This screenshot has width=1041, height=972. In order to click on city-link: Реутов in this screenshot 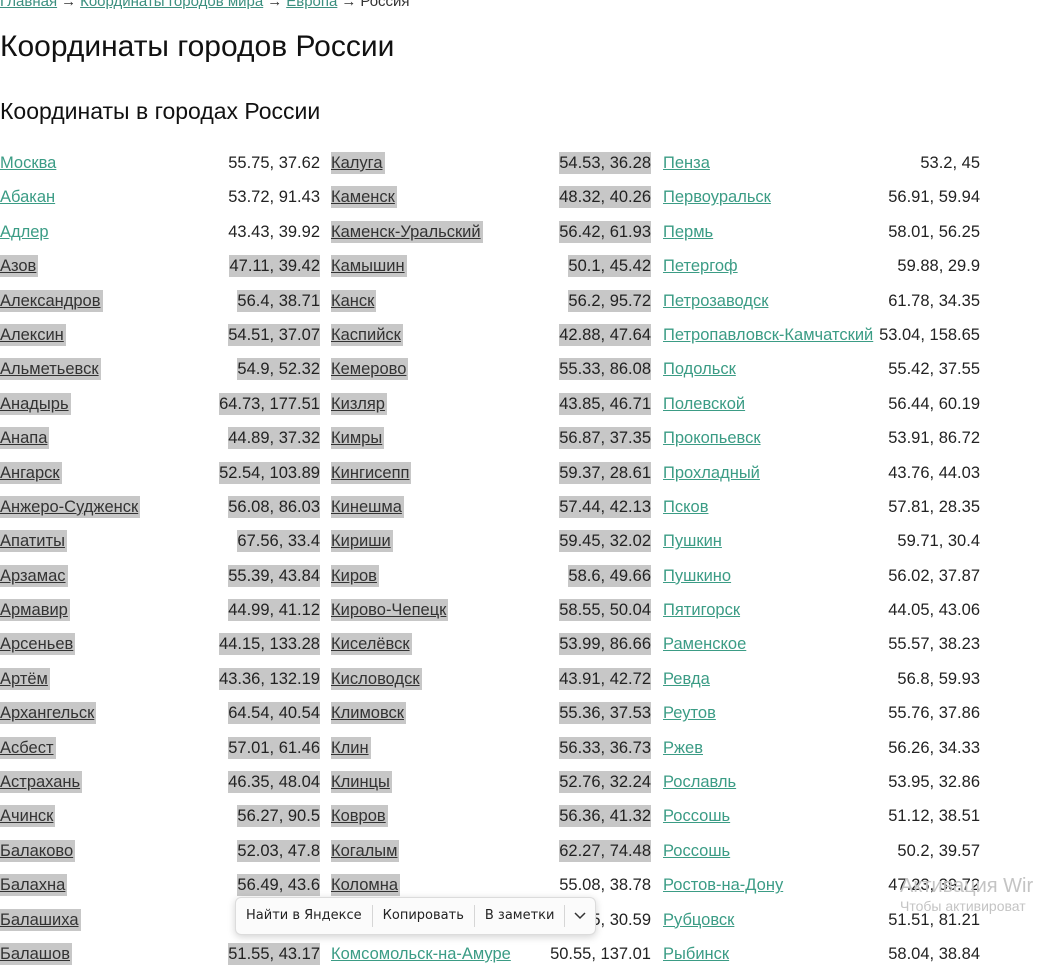, I will do `click(690, 713)`.